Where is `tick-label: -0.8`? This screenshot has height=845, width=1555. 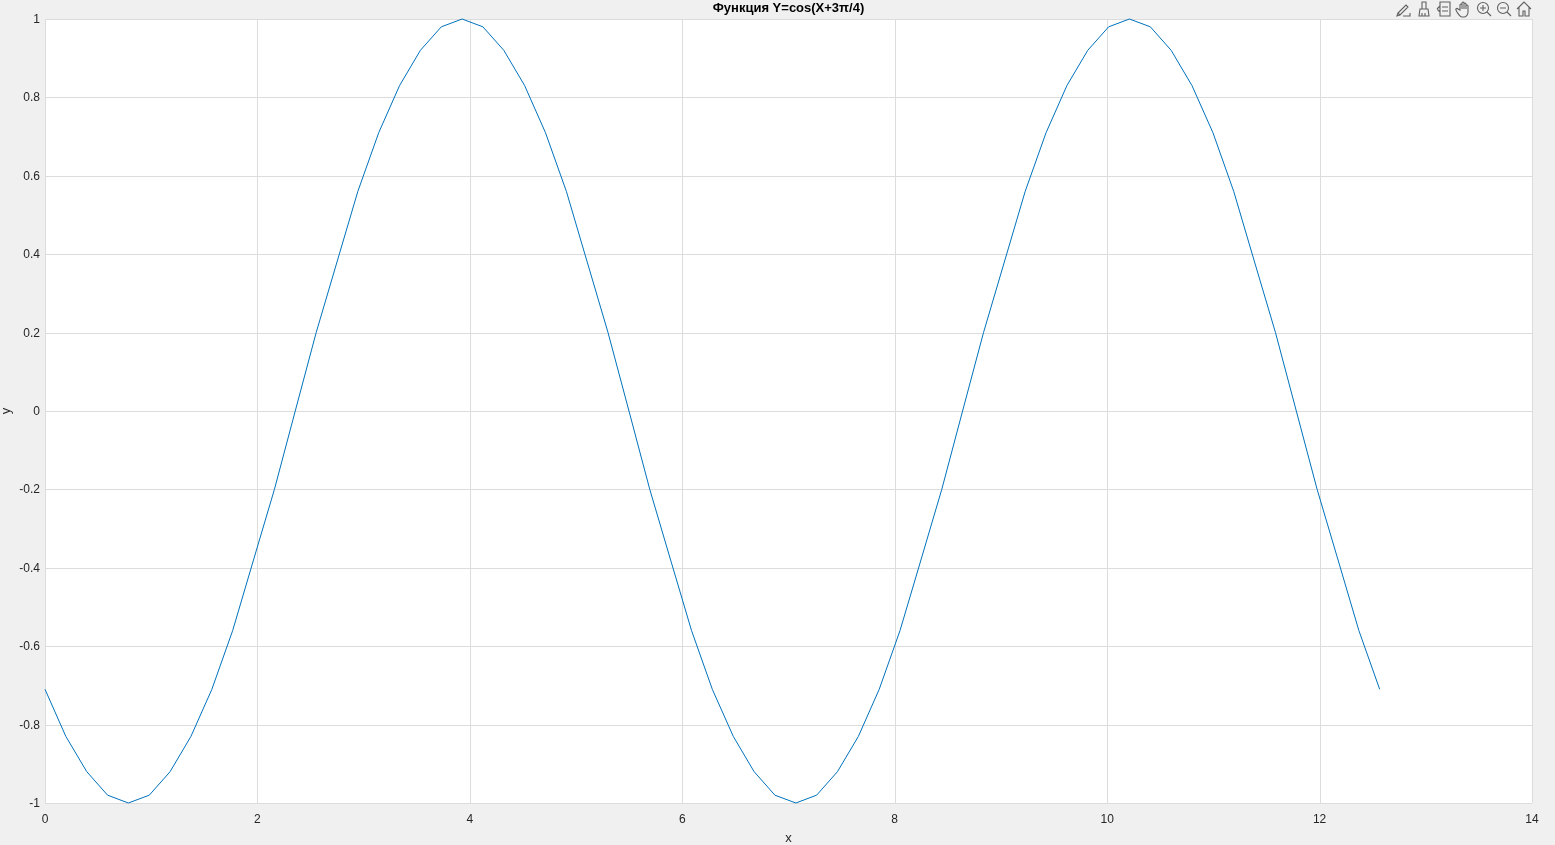
tick-label: -0.8 is located at coordinates (29, 724).